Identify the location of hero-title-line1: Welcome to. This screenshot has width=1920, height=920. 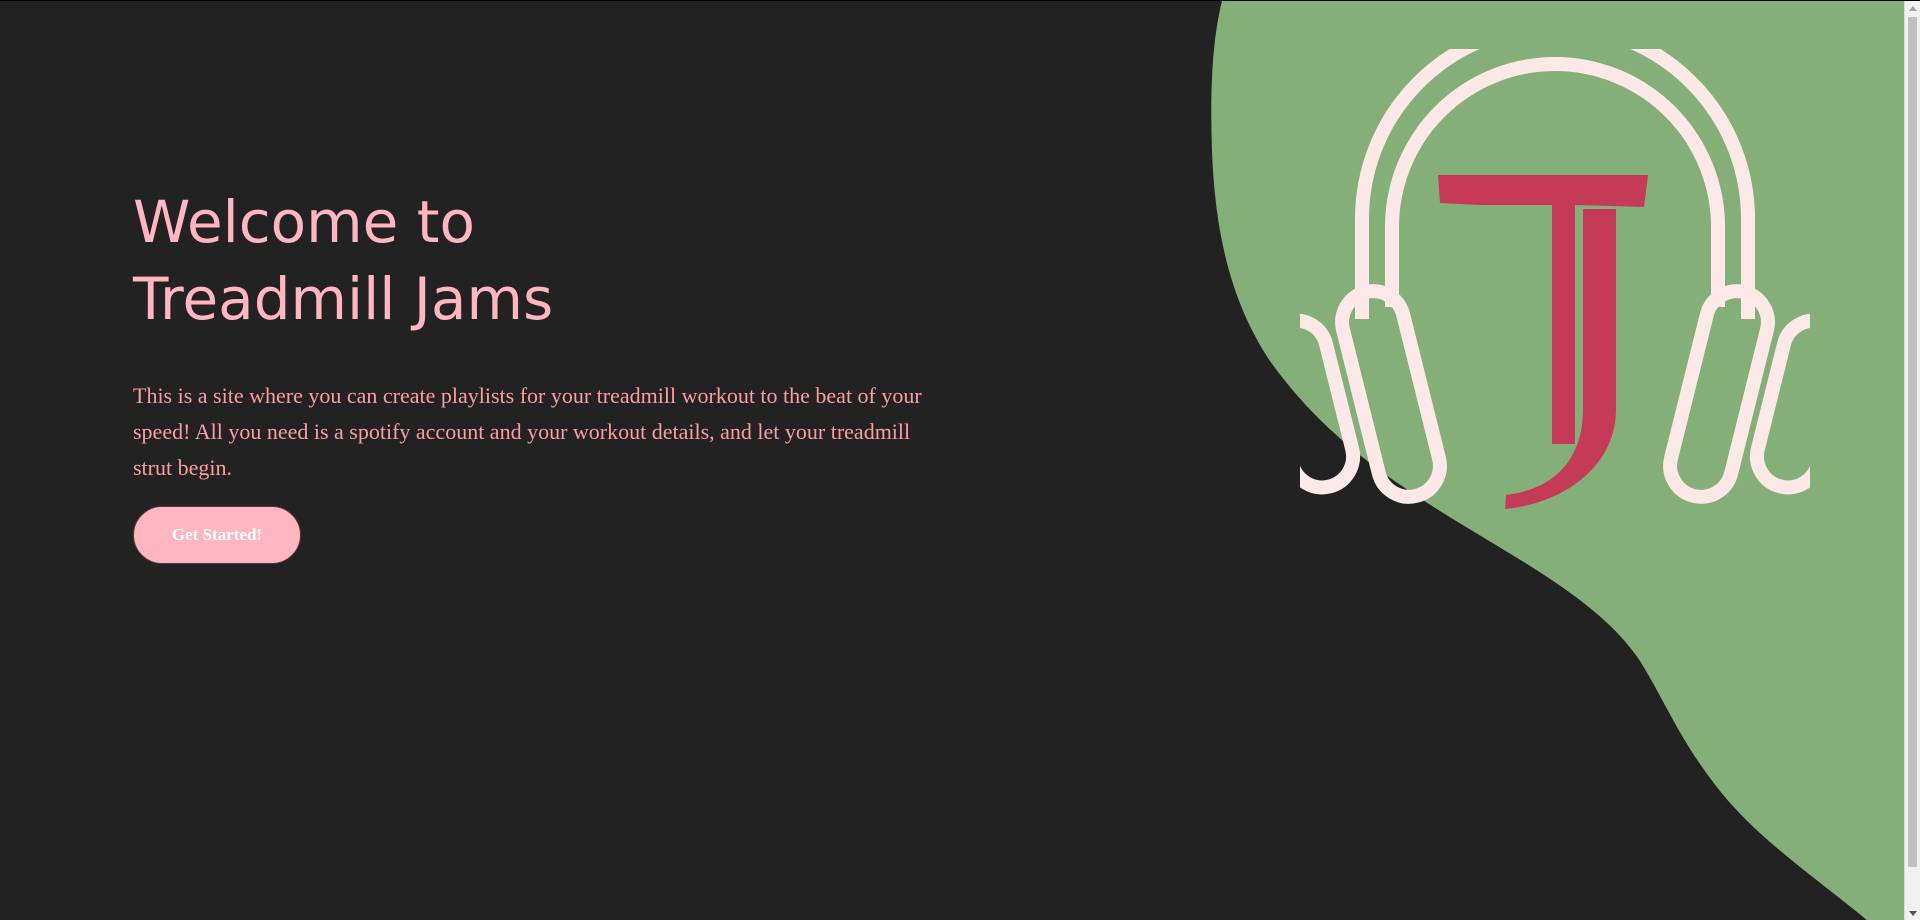
(304, 222).